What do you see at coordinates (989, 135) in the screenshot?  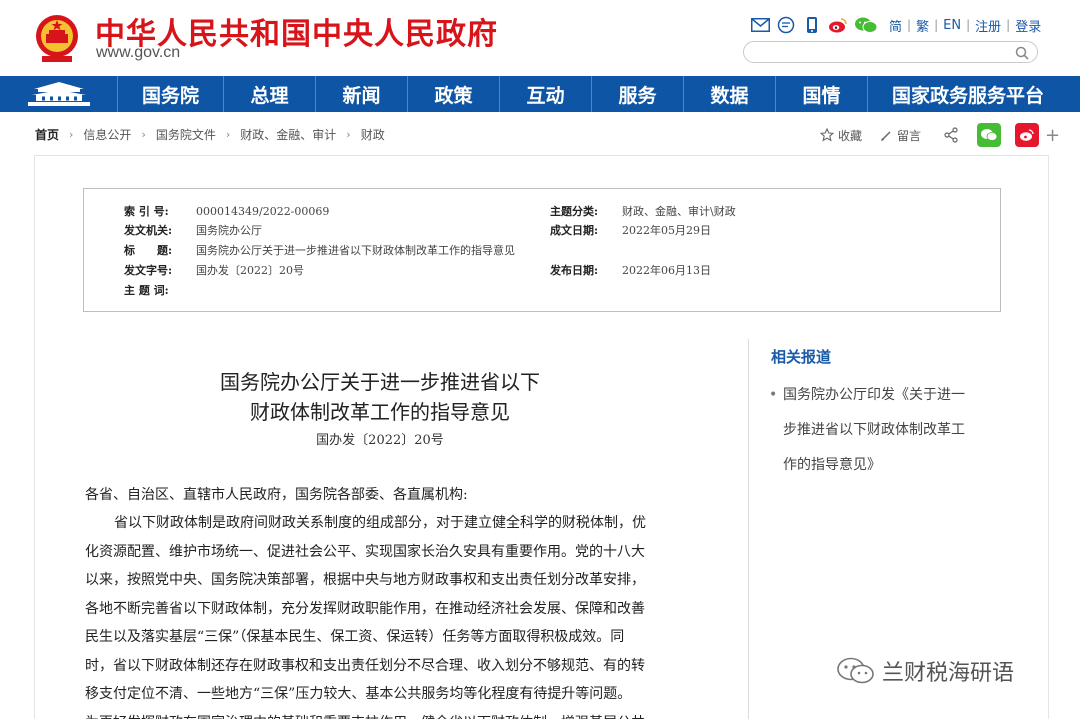 I see `wechat-share-icon` at bounding box center [989, 135].